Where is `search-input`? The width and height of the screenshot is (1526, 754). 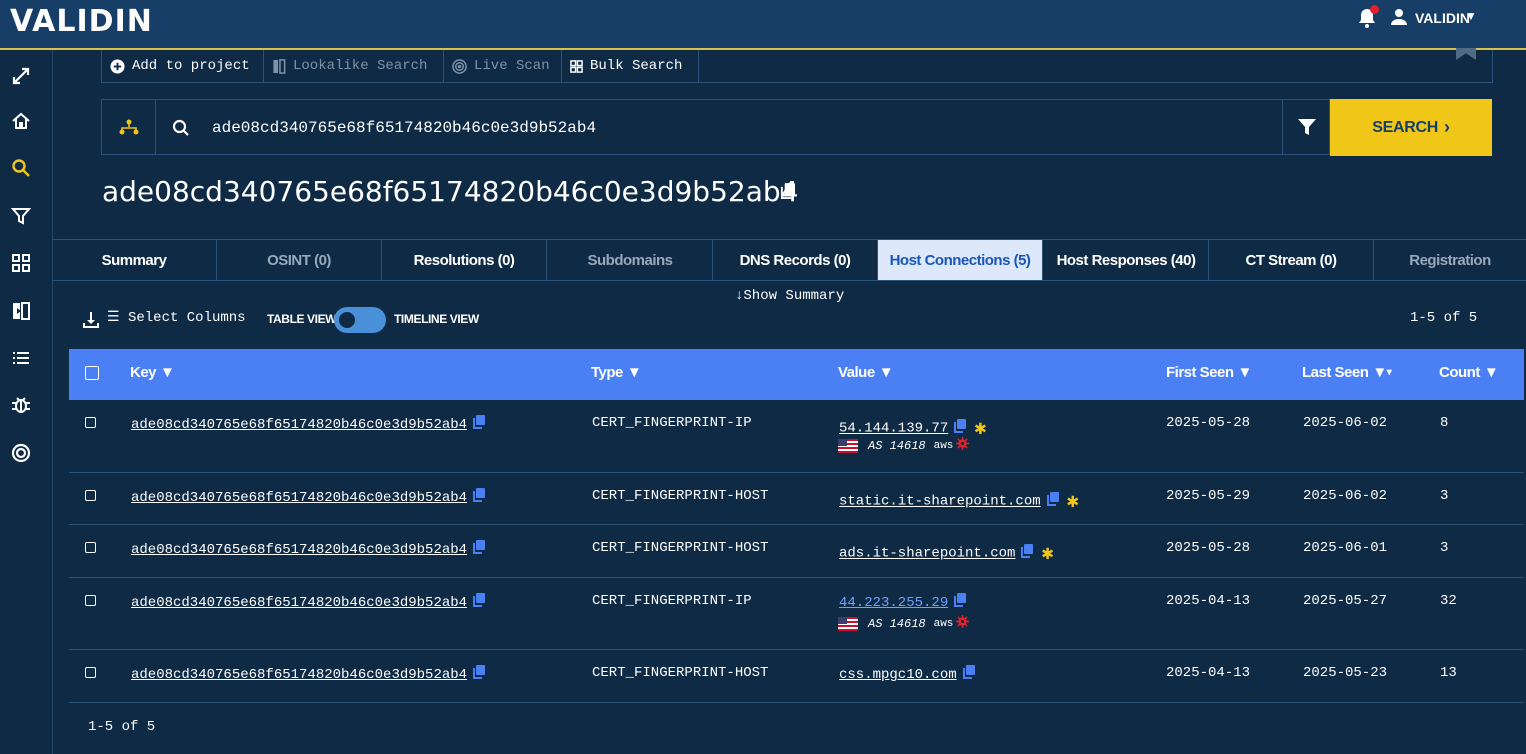 search-input is located at coordinates (742, 128).